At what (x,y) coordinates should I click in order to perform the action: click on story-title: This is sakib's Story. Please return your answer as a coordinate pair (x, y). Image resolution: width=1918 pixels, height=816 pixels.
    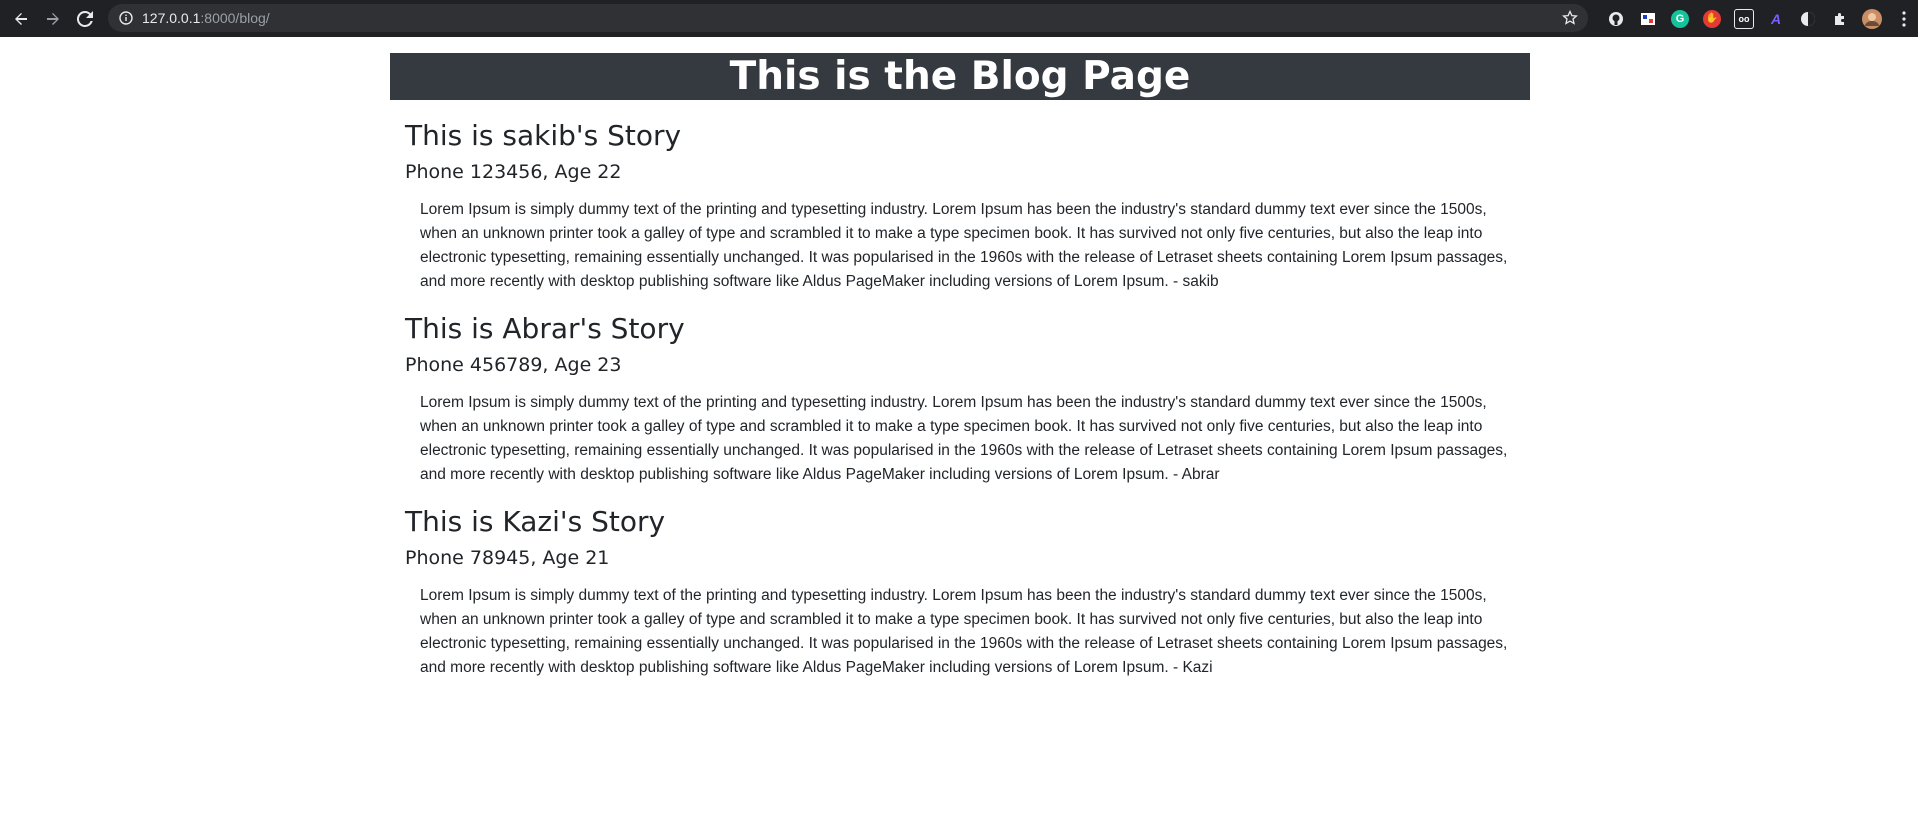
    Looking at the image, I should click on (543, 135).